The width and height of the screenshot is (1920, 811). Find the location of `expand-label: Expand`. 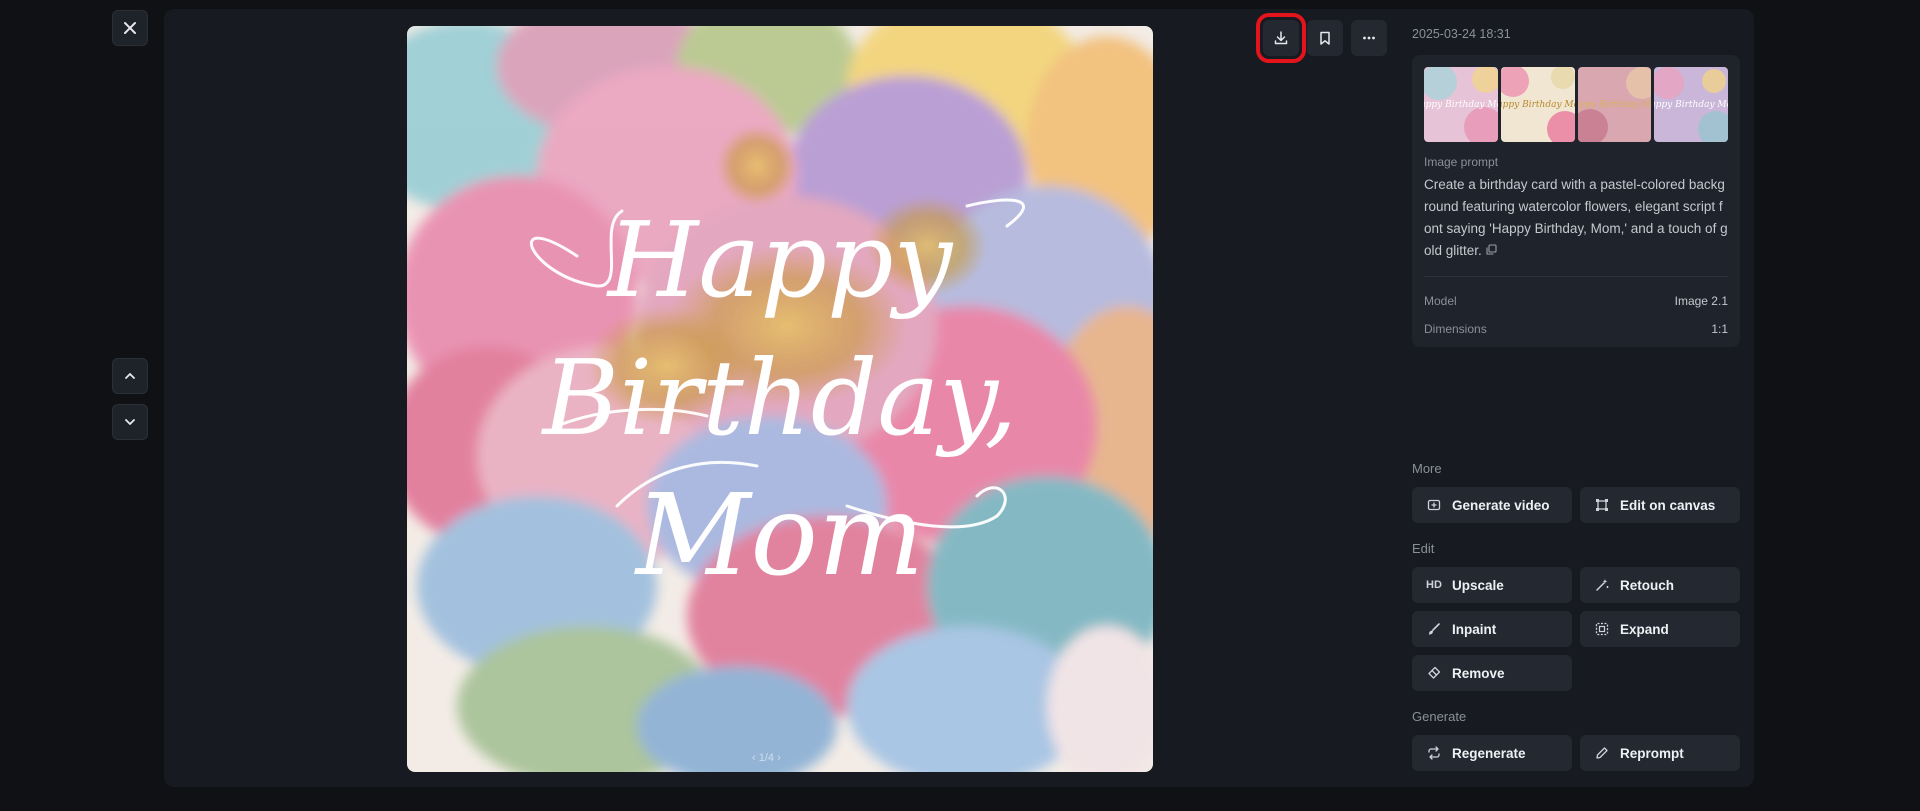

expand-label: Expand is located at coordinates (1644, 629).